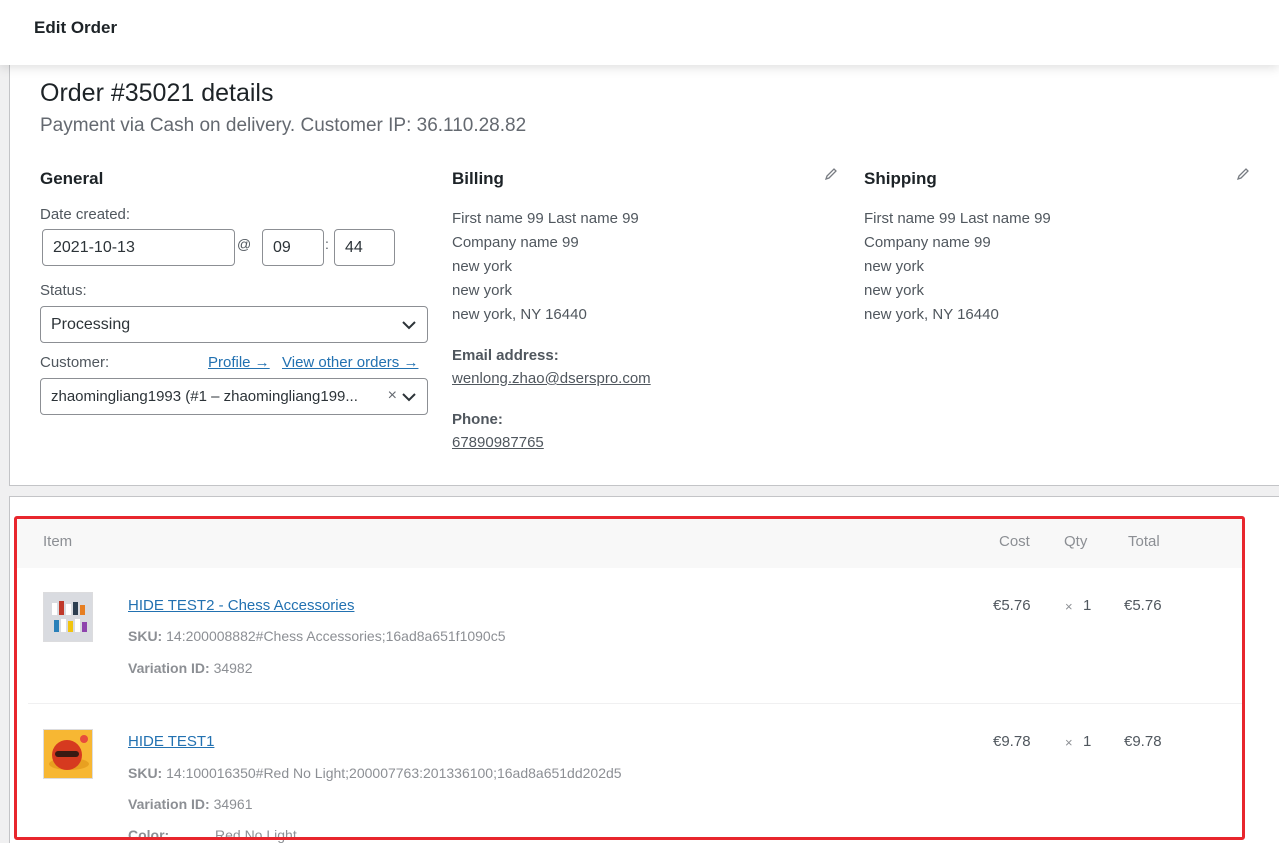 Image resolution: width=1279 pixels, height=843 pixels. What do you see at coordinates (157, 93) in the screenshot?
I see `order-heading: Order #35021 details` at bounding box center [157, 93].